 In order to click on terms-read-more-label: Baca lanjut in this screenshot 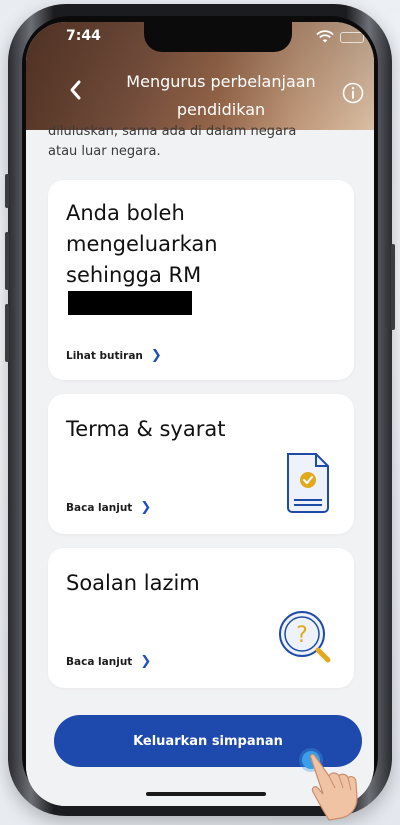, I will do `click(99, 507)`.